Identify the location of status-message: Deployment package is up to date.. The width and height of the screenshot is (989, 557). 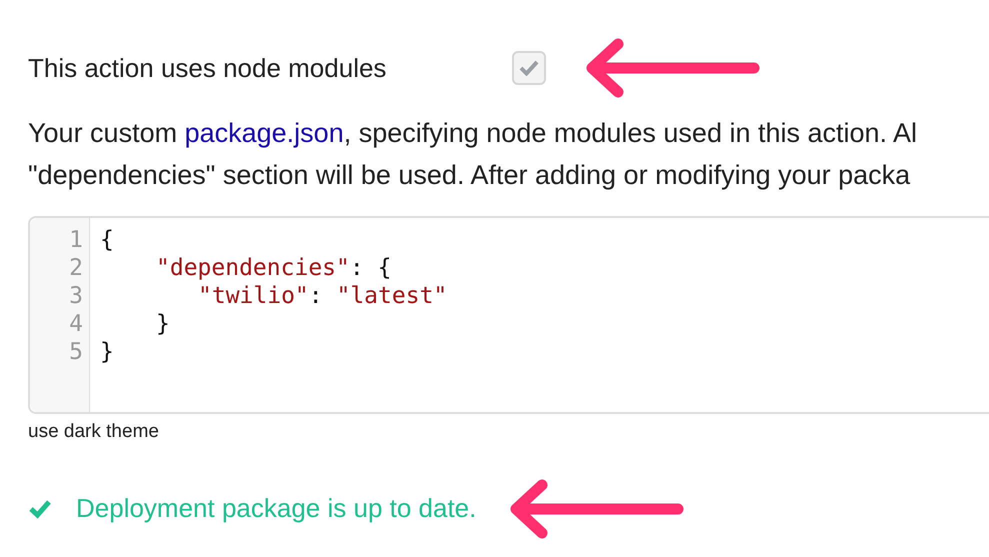
(276, 508).